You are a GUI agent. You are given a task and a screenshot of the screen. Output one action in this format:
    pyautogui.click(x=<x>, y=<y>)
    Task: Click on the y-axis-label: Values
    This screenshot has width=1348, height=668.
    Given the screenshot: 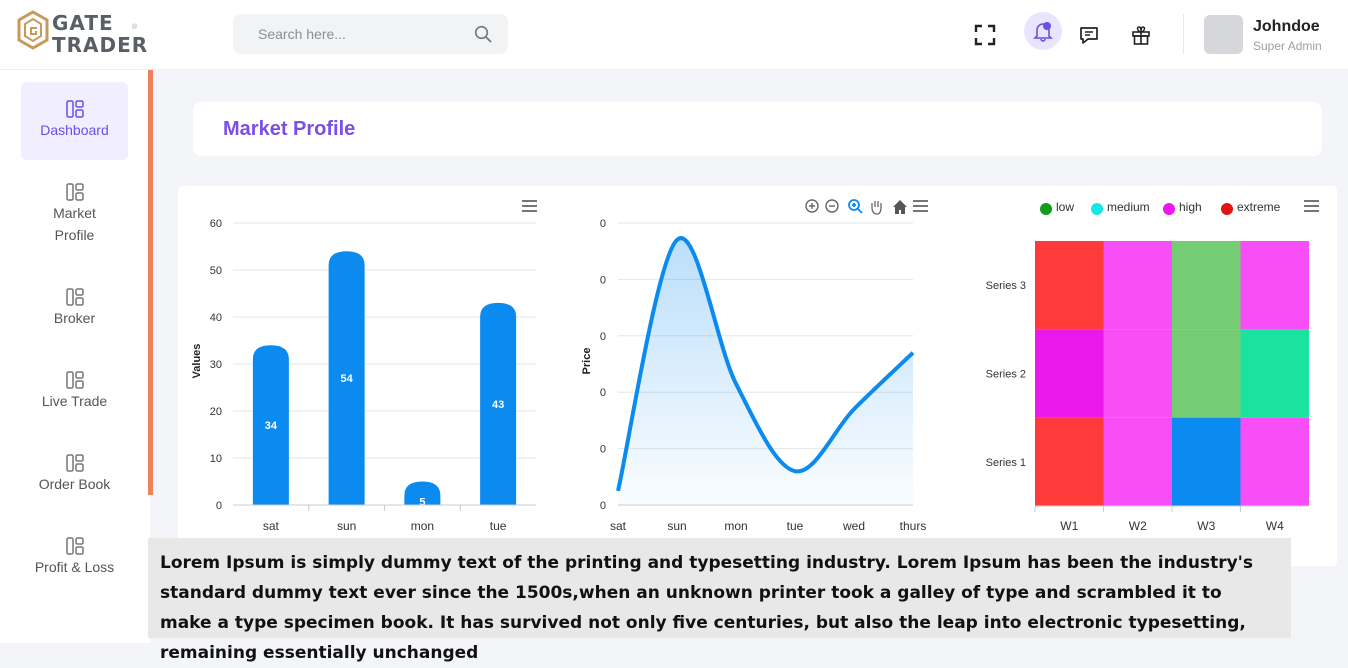 What is the action you would take?
    pyautogui.click(x=197, y=361)
    